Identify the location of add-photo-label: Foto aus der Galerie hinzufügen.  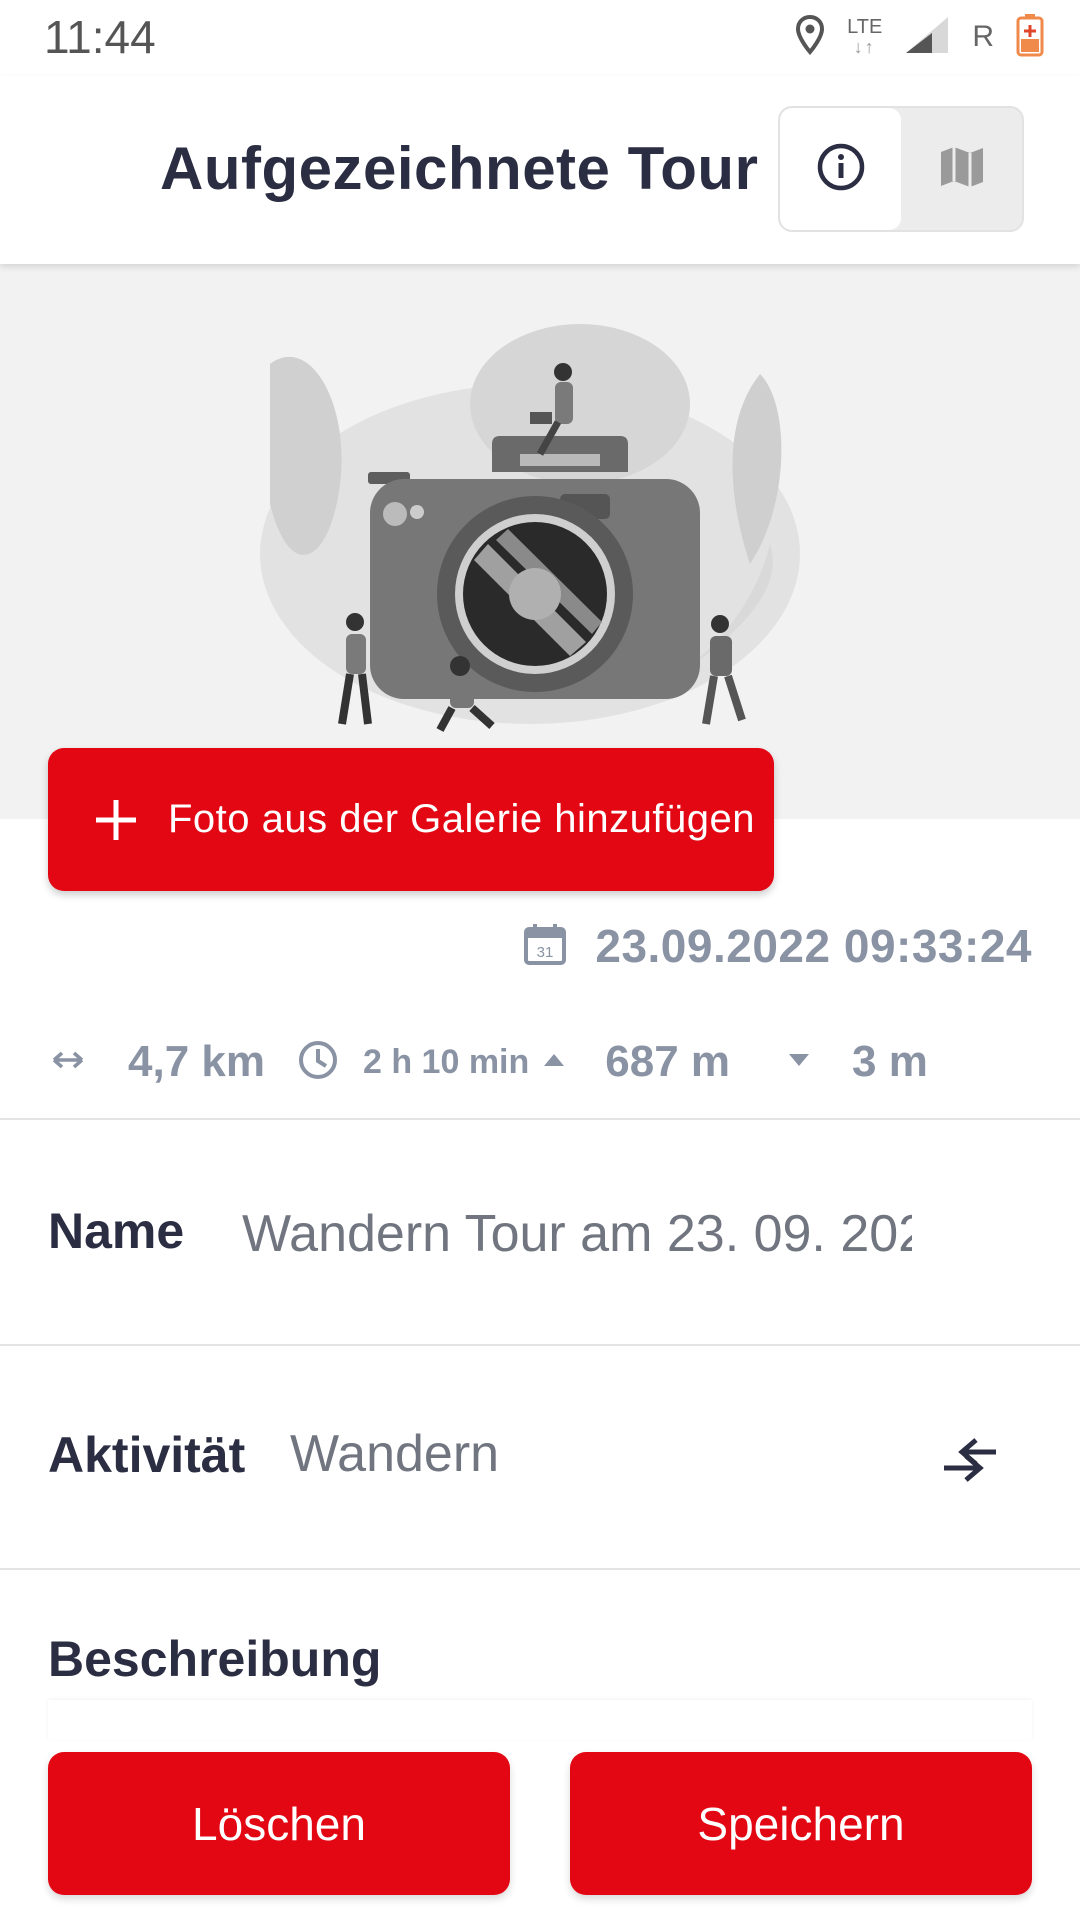
(461, 819).